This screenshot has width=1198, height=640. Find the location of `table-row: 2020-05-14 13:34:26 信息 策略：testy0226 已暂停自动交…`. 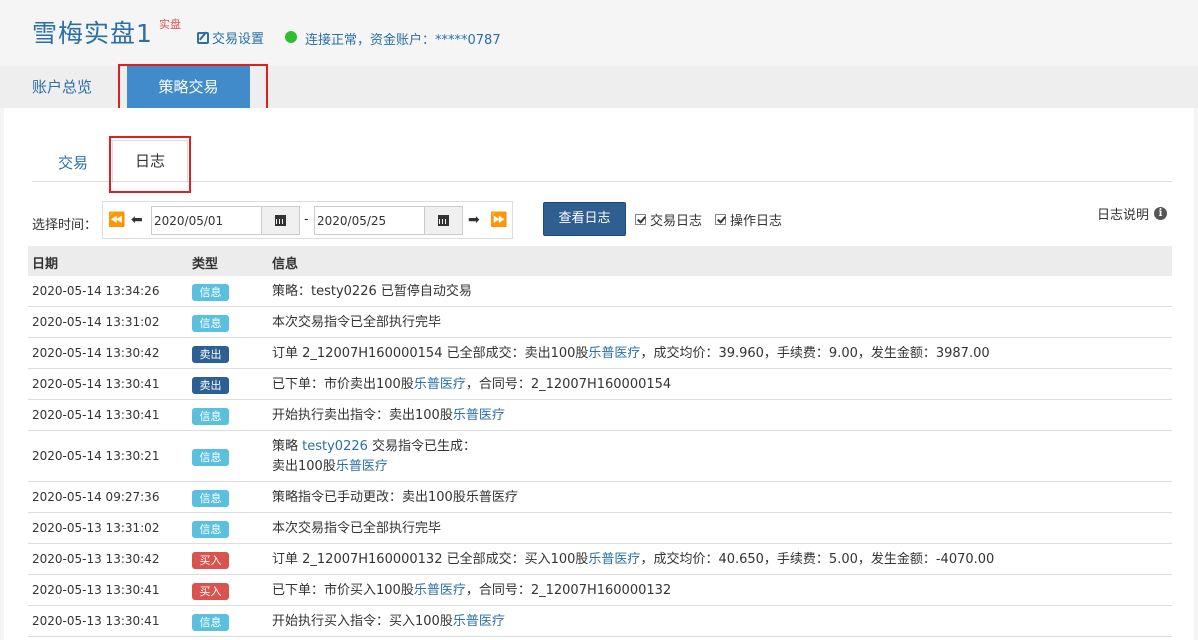

table-row: 2020-05-14 13:34:26 信息 策略：testy0226 已暂停自动交… is located at coordinates (600, 291).